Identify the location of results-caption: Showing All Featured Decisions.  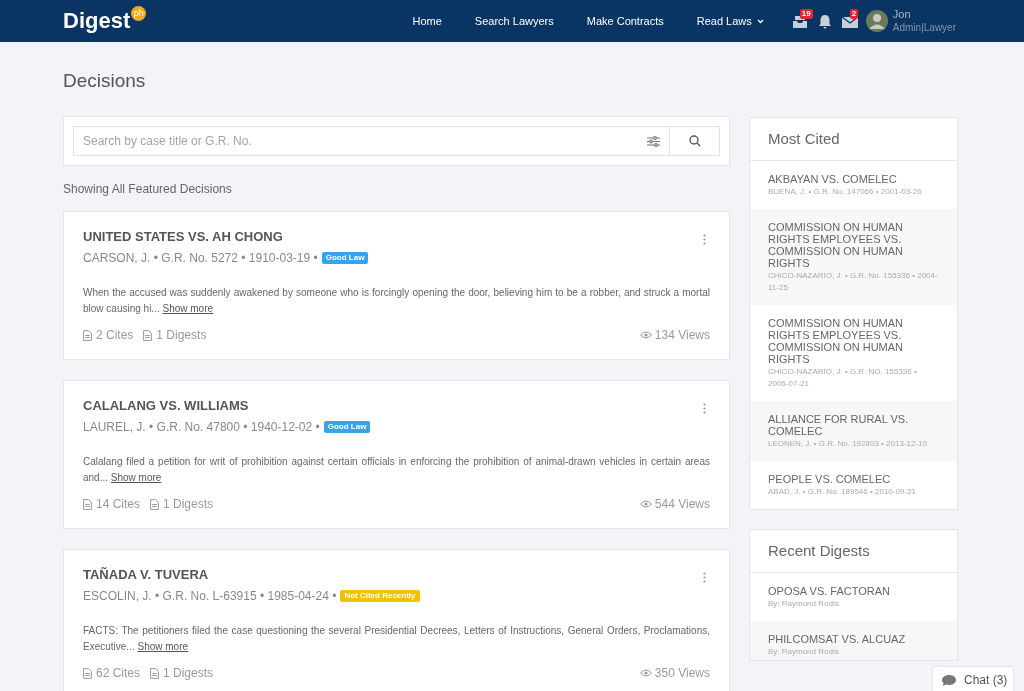
(148, 189).